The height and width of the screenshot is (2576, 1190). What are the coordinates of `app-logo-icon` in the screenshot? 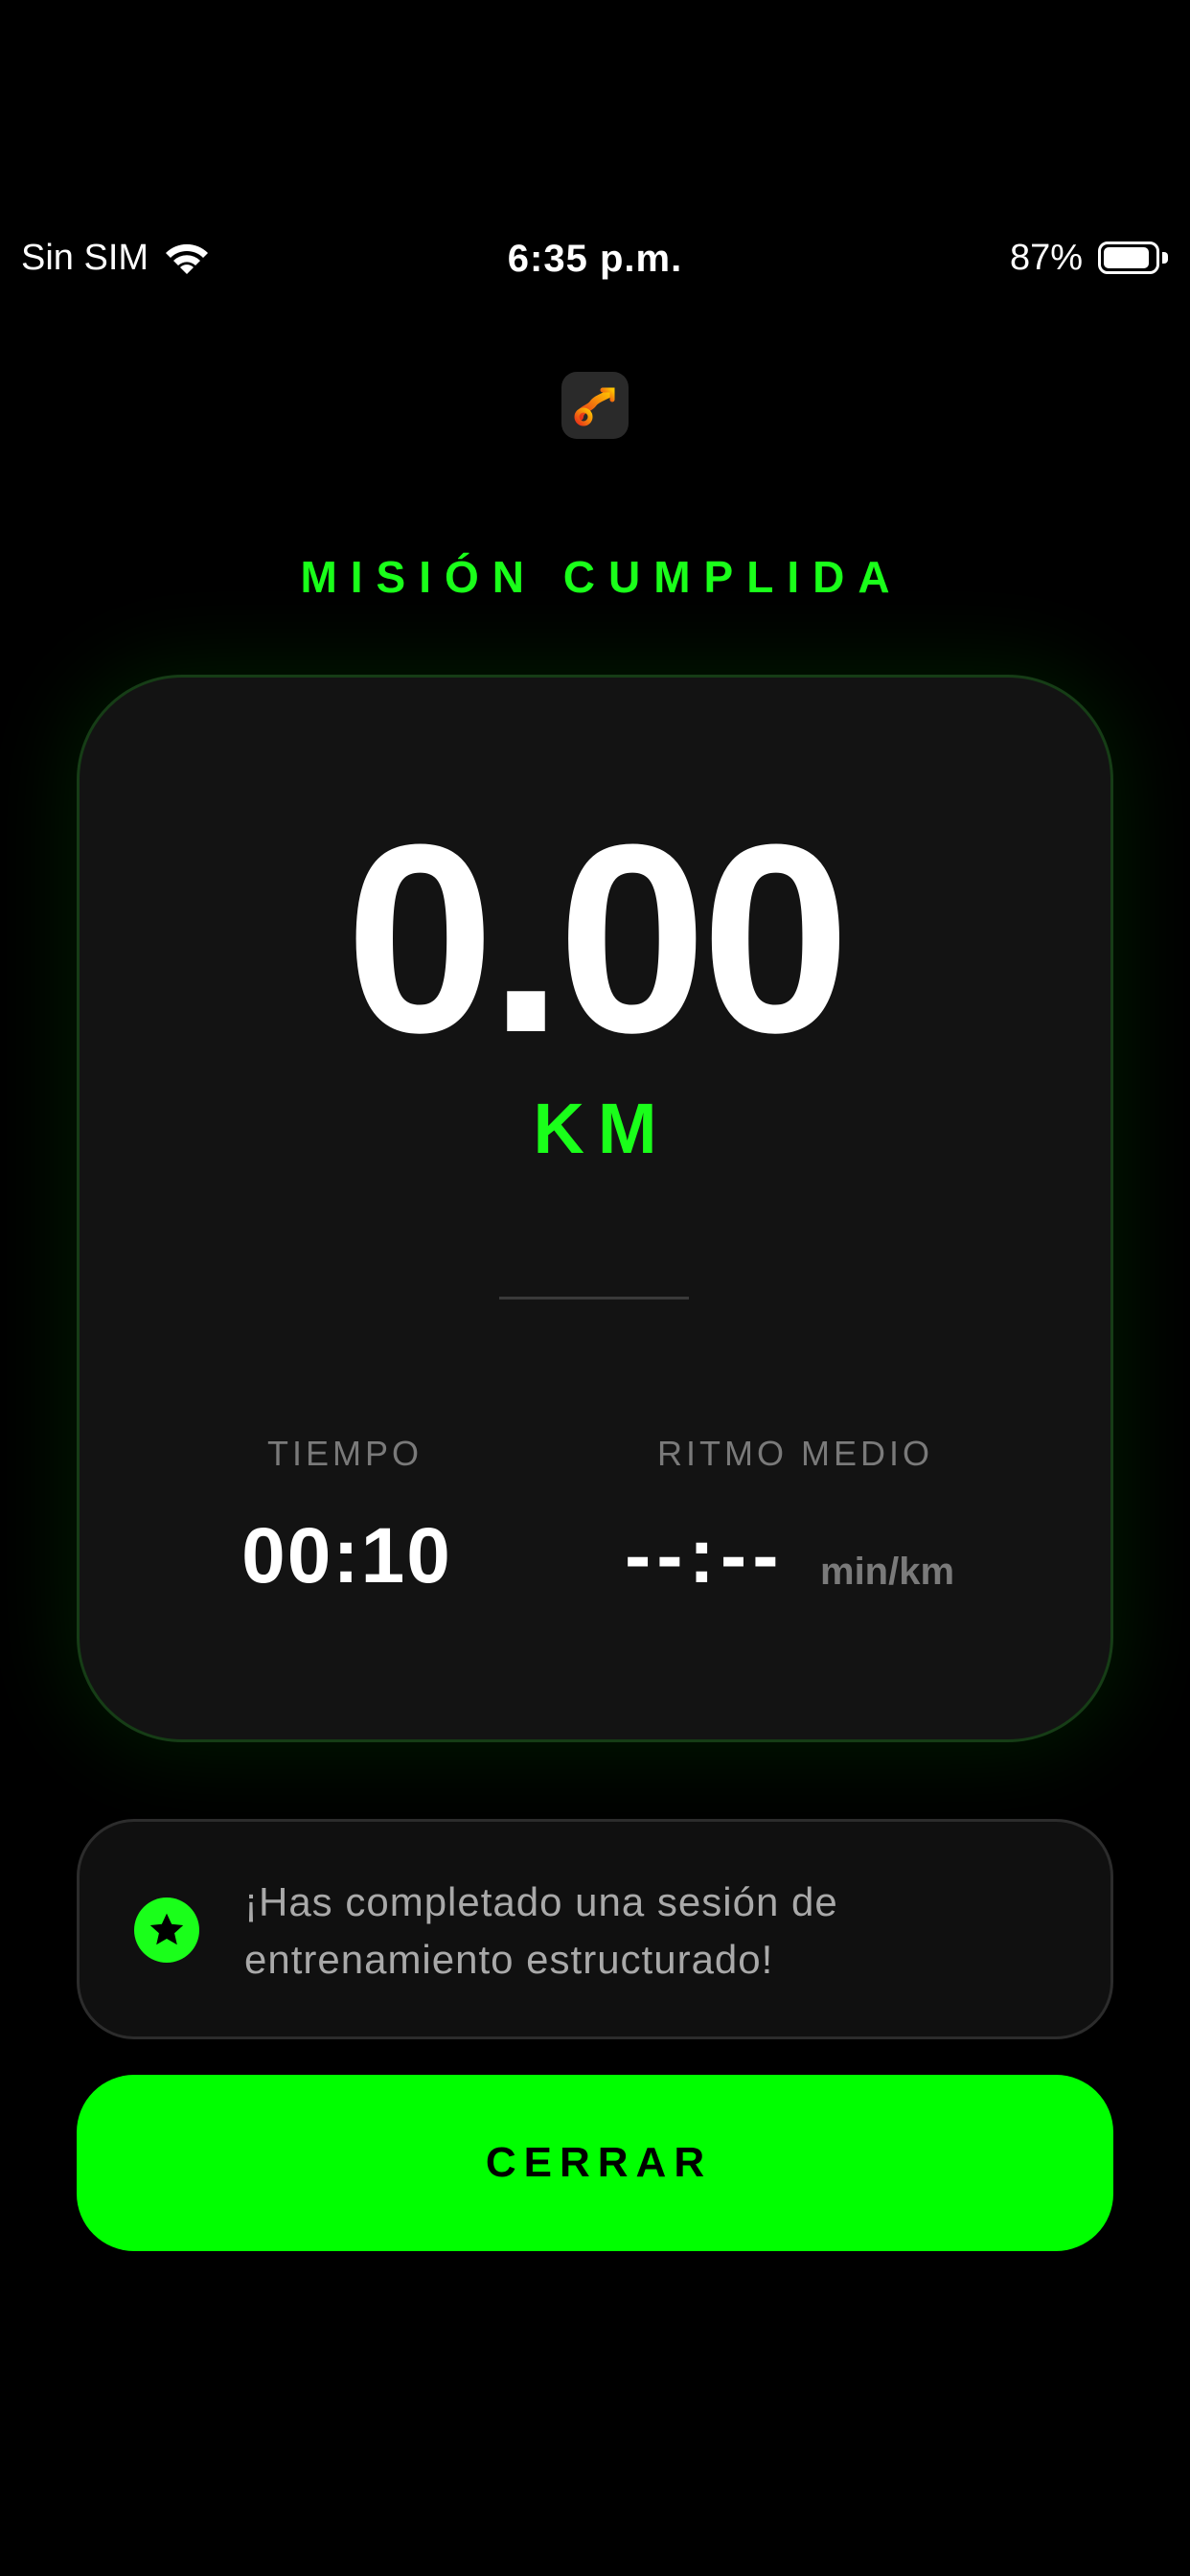 It's located at (595, 405).